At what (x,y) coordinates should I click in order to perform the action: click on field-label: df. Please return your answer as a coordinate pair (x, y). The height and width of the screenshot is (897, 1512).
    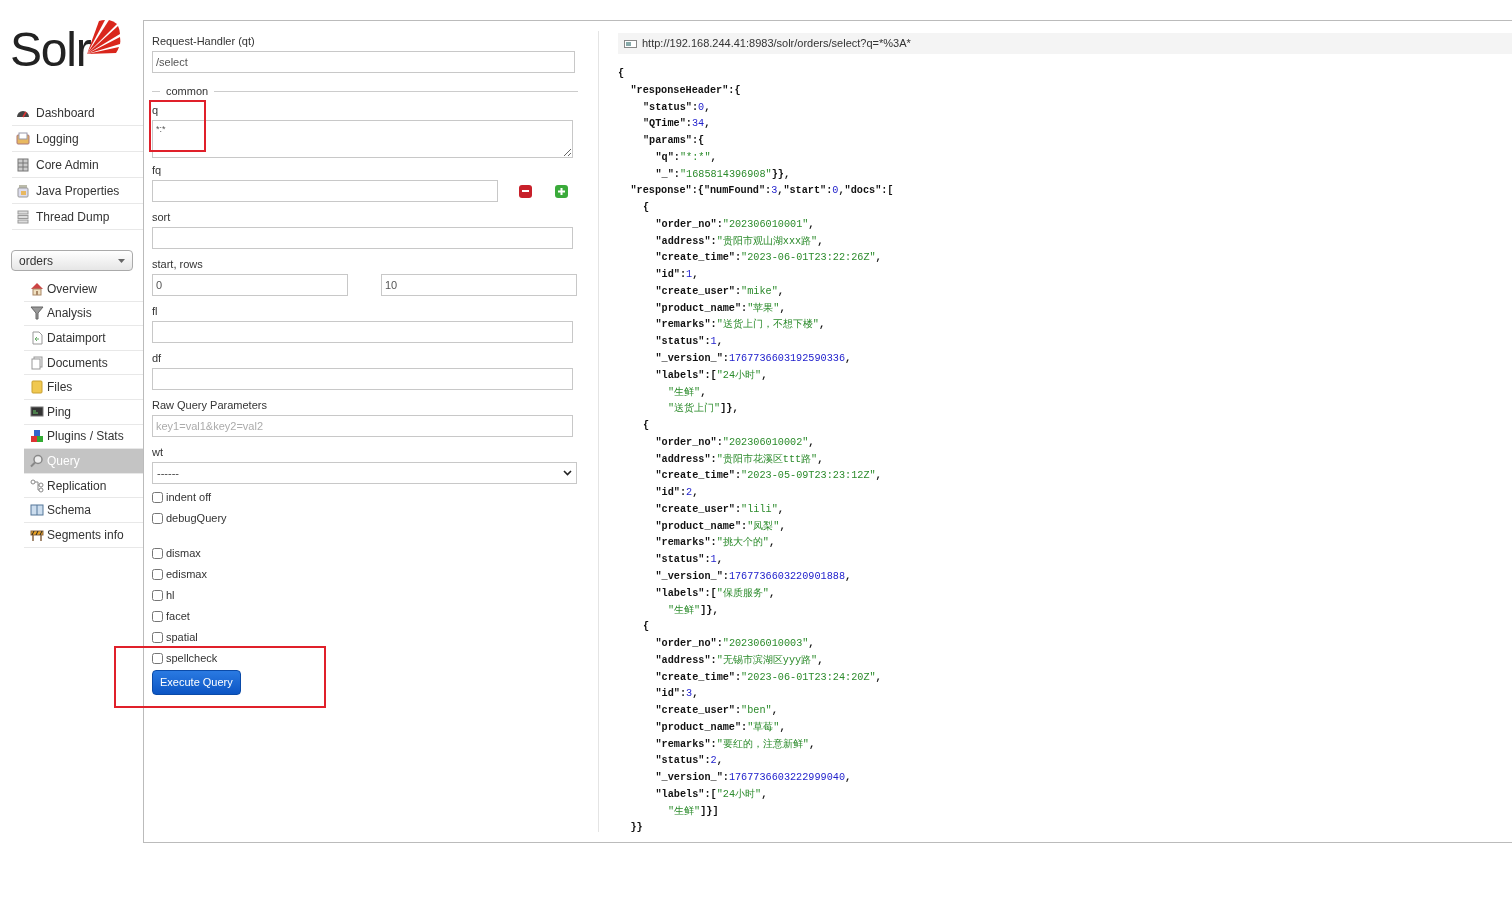
    Looking at the image, I should click on (157, 358).